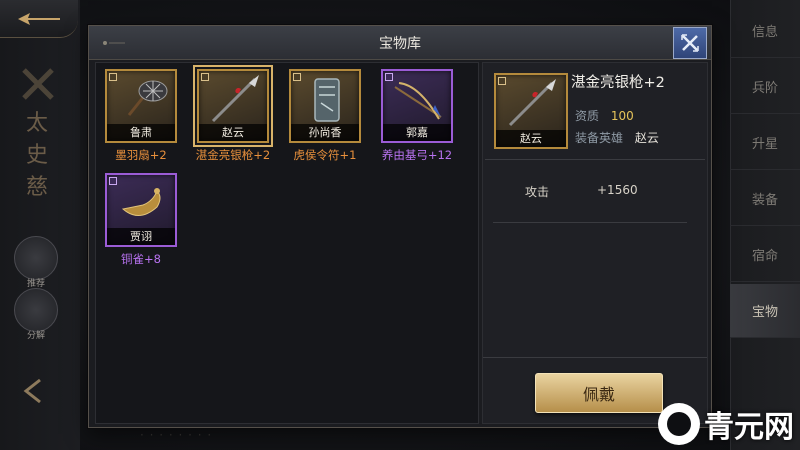 This screenshot has height=450, width=800. I want to click on left-sidebar: 太史慈 推荐 分解, so click(40, 225).